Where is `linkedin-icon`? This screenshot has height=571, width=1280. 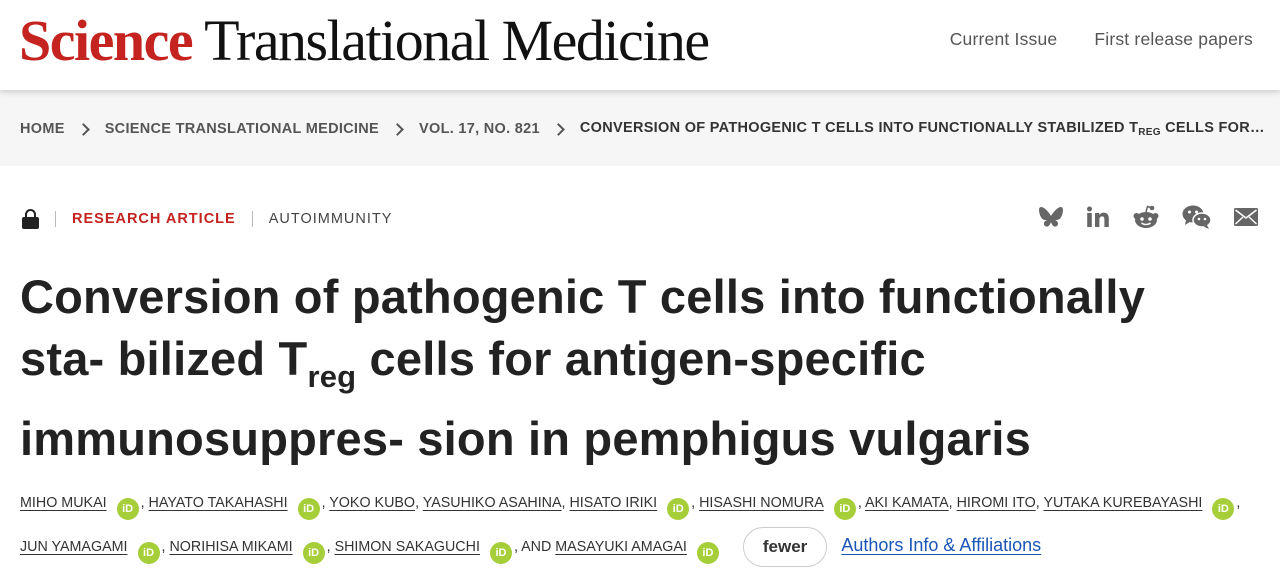 linkedin-icon is located at coordinates (1098, 217).